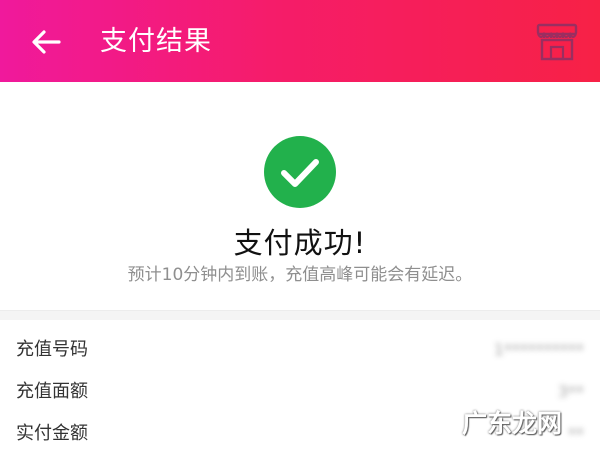 Image resolution: width=600 pixels, height=457 pixels. Describe the element at coordinates (300, 350) in the screenshot. I see `detail-row-phone: 充值号码 1**********` at that location.